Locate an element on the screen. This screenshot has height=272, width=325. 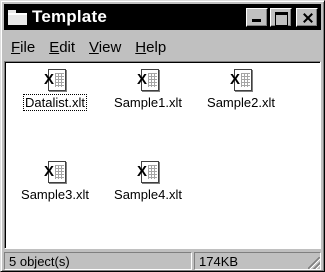
menu-file: File is located at coordinates (23, 47).